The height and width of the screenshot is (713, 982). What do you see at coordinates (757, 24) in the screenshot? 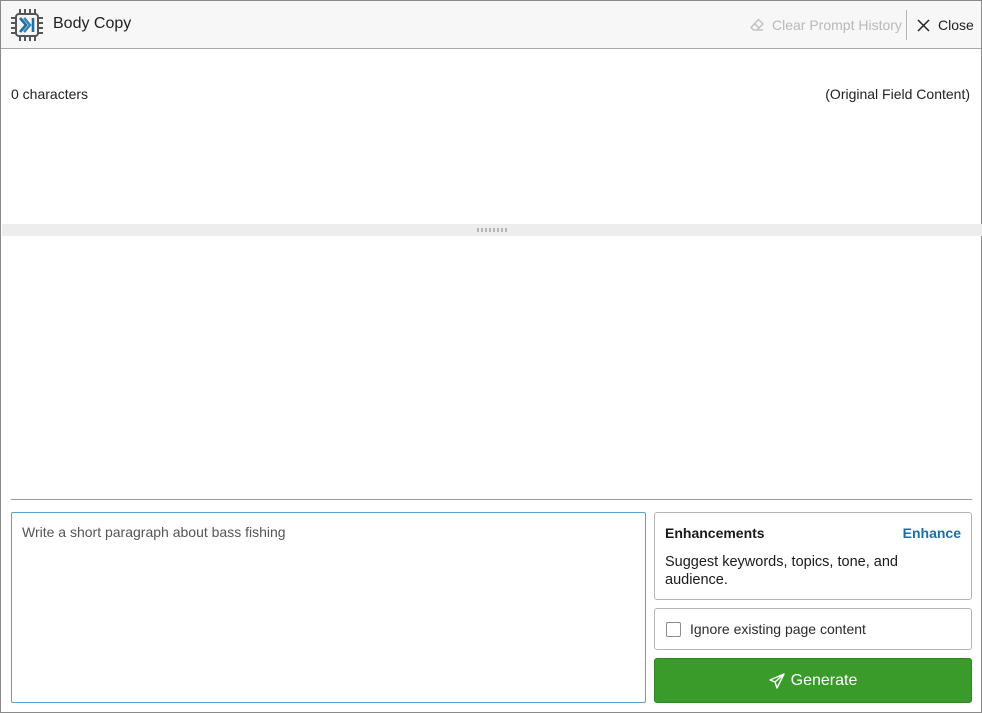
I see `eraser-icon` at bounding box center [757, 24].